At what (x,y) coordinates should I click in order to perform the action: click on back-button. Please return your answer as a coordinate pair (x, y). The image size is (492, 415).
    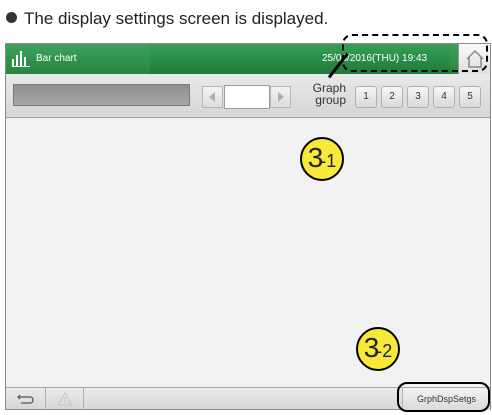
    Looking at the image, I should click on (26, 399).